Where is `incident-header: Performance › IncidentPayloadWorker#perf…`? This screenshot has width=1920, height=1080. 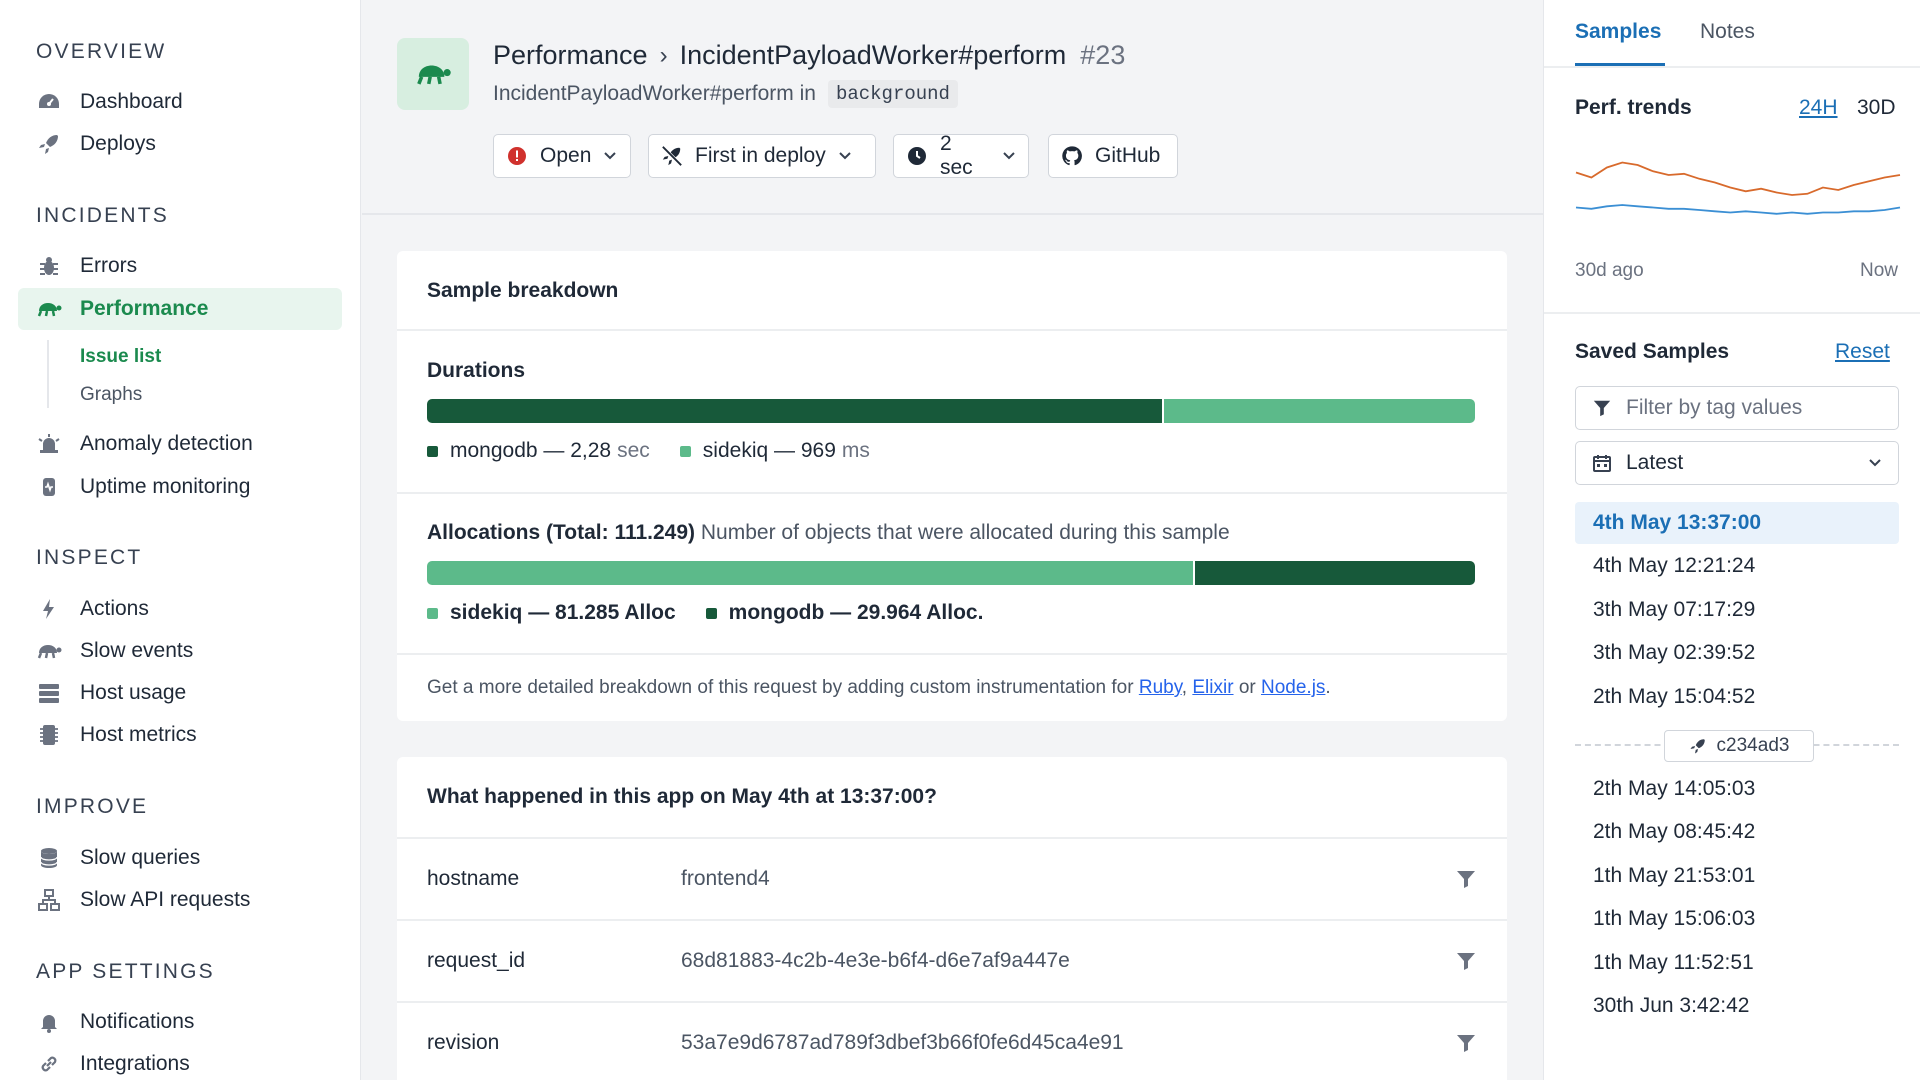 incident-header: Performance › IncidentPayloadWorker#perf… is located at coordinates (952, 107).